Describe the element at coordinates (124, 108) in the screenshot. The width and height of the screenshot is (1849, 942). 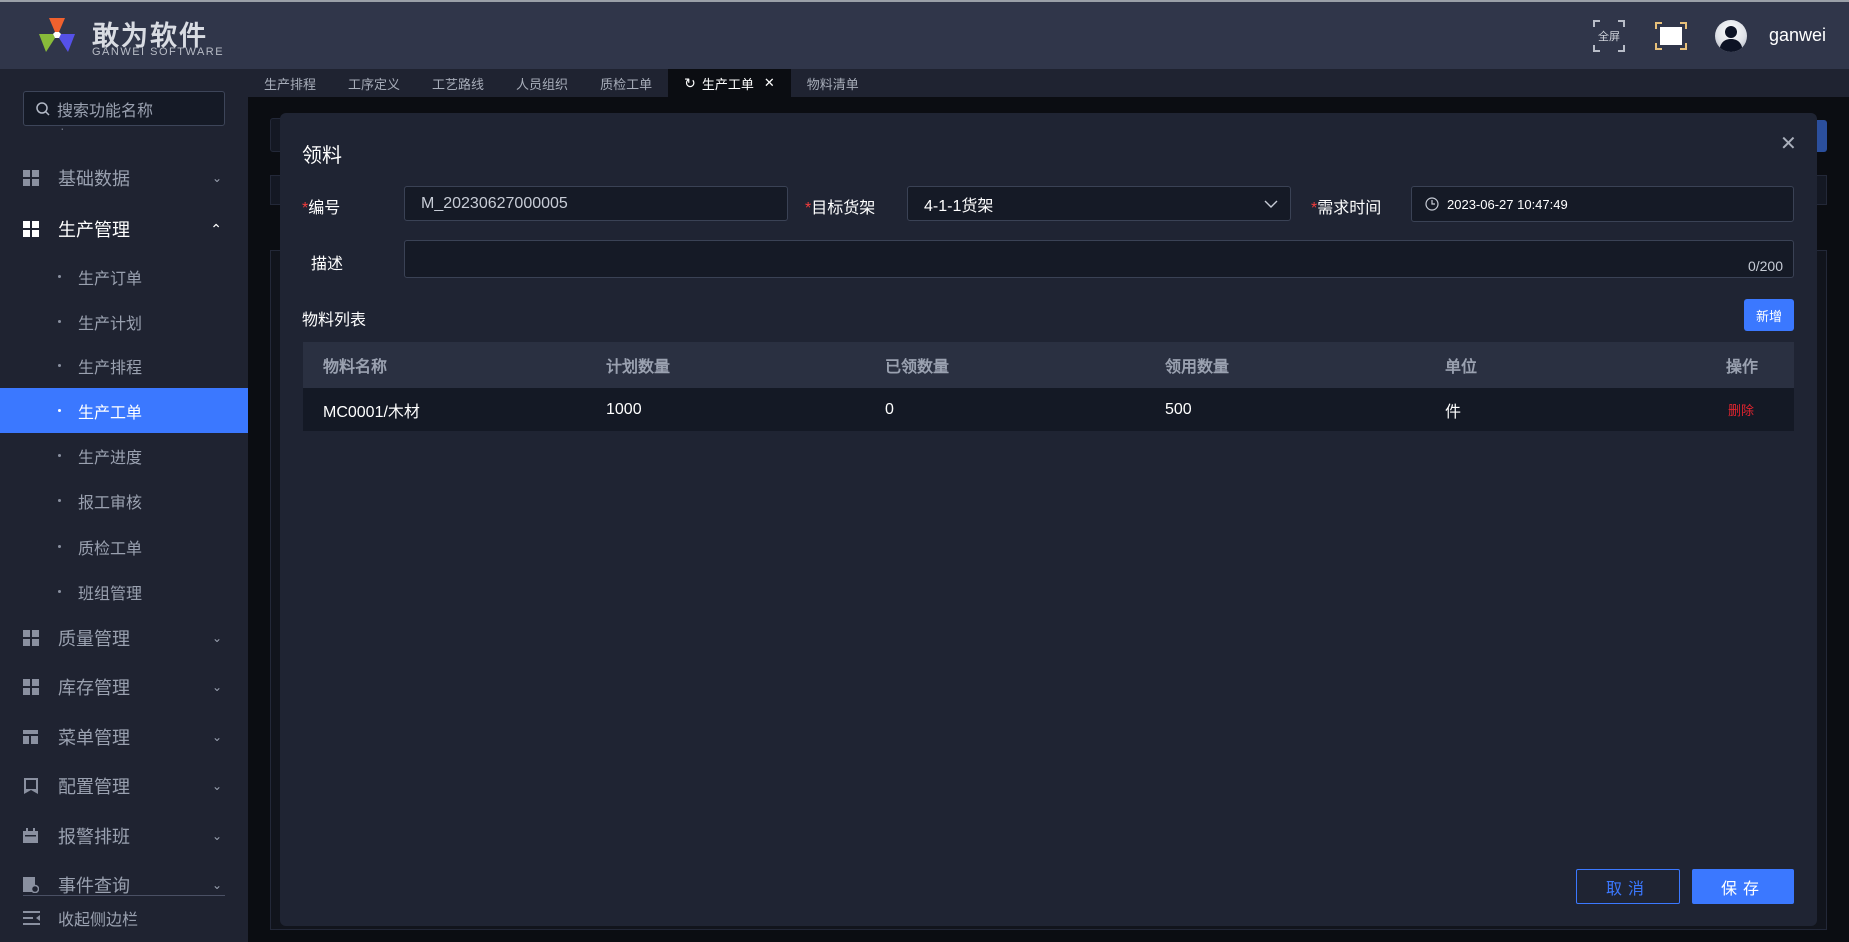
I see `menu-search-input: 搜索功能名称` at that location.